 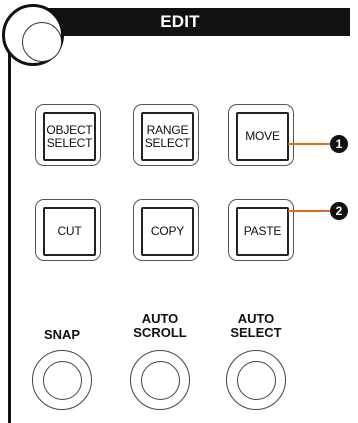 I want to click on copy-label: COPY, so click(x=167, y=231).